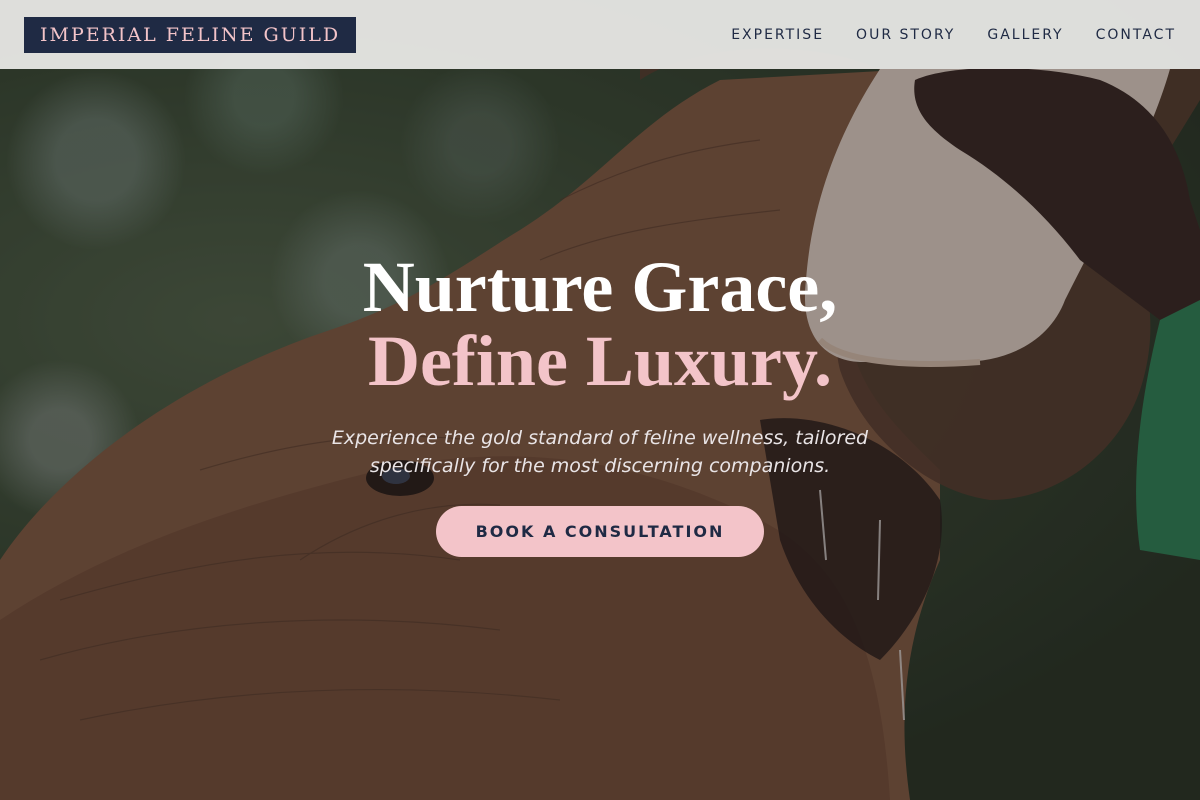 The height and width of the screenshot is (800, 1200). What do you see at coordinates (777, 35) in the screenshot?
I see `nav-link-expertise: EXPERTISE` at bounding box center [777, 35].